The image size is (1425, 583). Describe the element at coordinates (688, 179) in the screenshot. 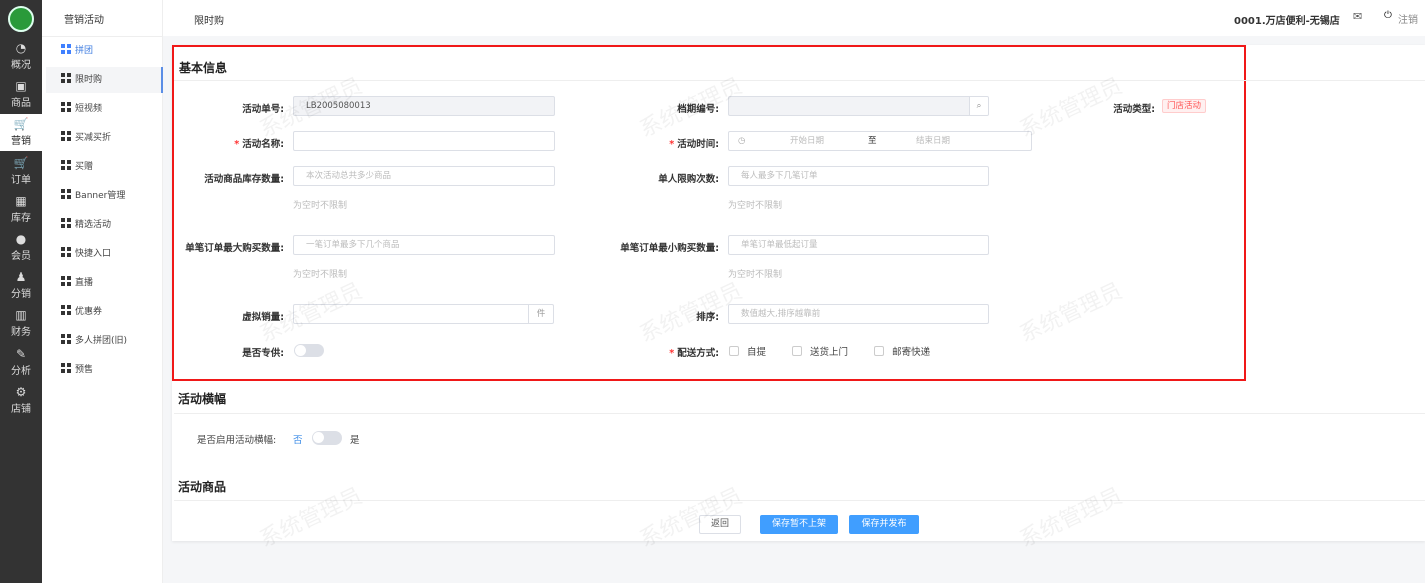

I see `limit-label: 单人限购次数:` at that location.